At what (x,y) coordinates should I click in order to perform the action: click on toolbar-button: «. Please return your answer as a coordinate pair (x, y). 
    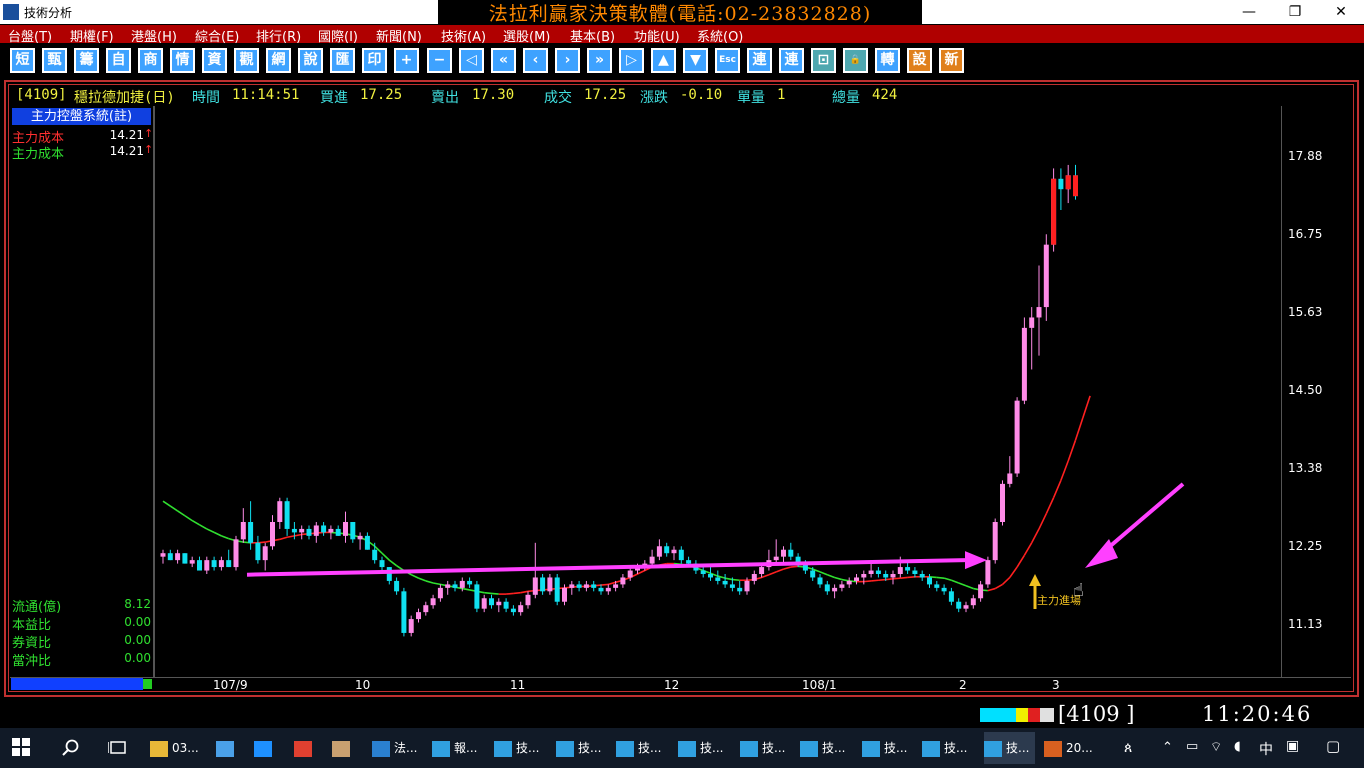
    Looking at the image, I should click on (503, 60).